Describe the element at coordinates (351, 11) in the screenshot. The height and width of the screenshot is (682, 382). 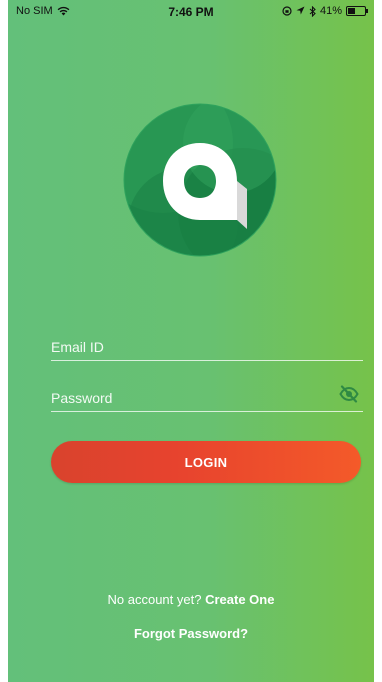
I see `battery-level` at that location.